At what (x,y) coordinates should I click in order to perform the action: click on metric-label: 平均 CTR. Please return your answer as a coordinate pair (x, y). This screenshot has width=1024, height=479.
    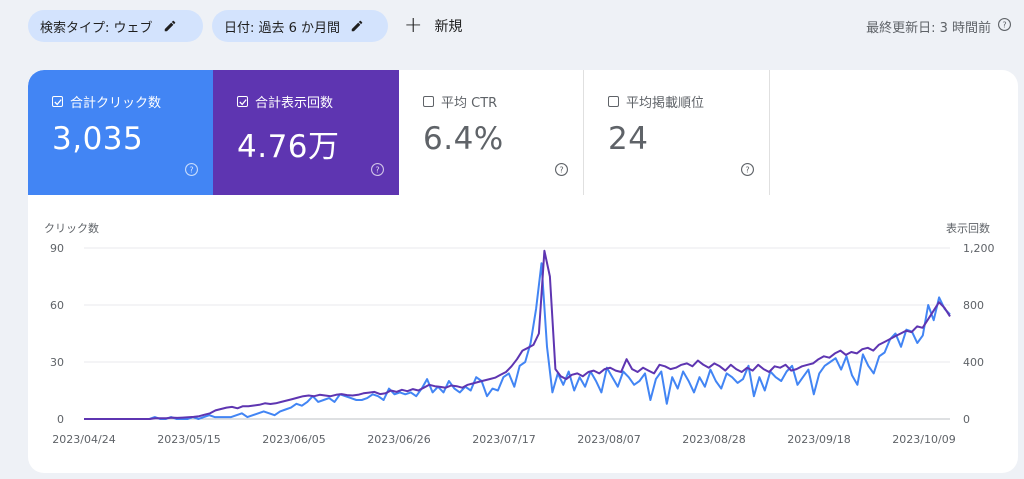
    Looking at the image, I should click on (469, 103).